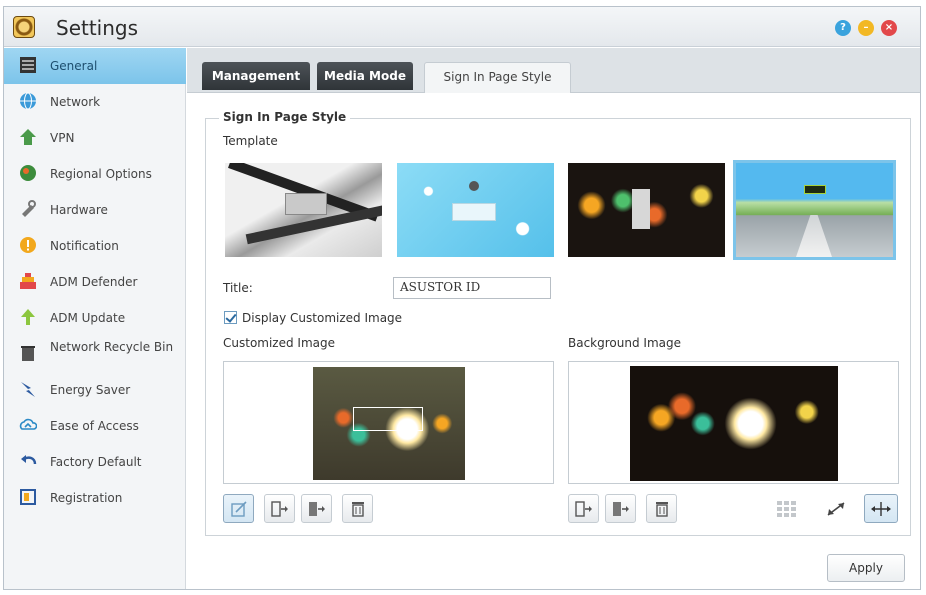 This screenshot has height=595, width=926. Describe the element at coordinates (624, 343) in the screenshot. I see `background-image-label: Background Image` at that location.